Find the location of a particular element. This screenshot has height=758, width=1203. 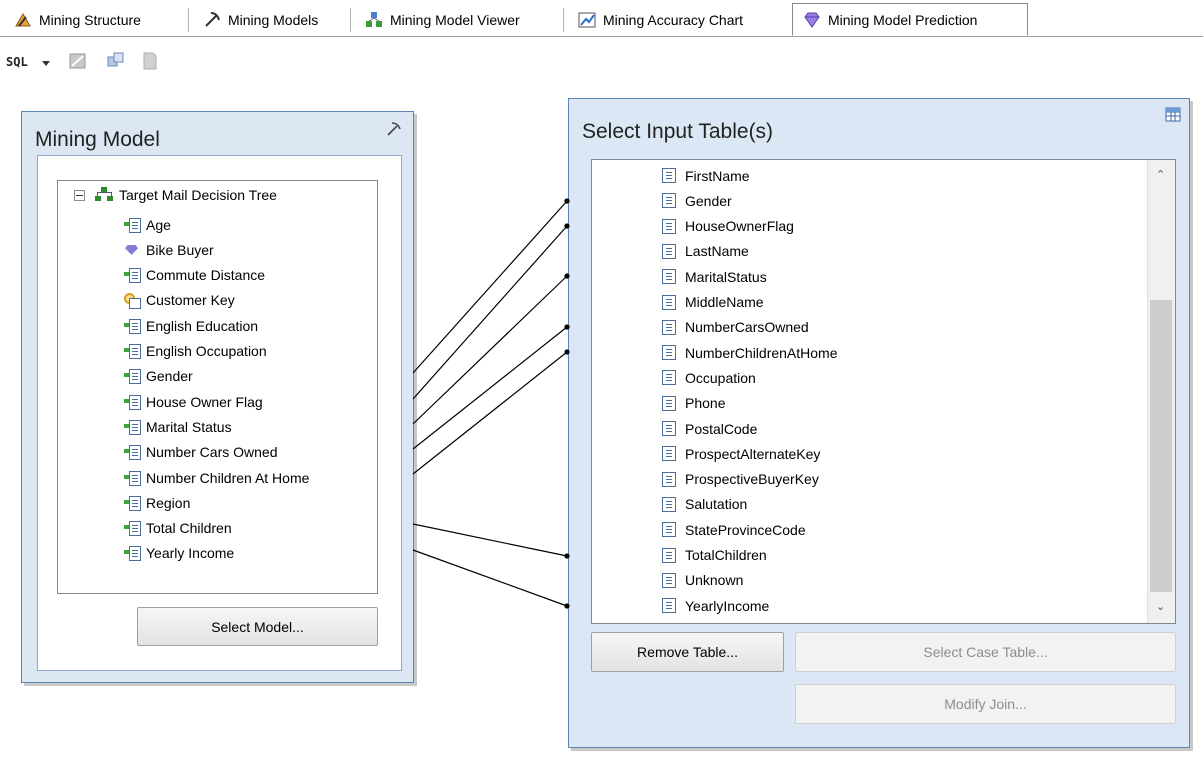

model-column-item: Total Children is located at coordinates (178, 528).